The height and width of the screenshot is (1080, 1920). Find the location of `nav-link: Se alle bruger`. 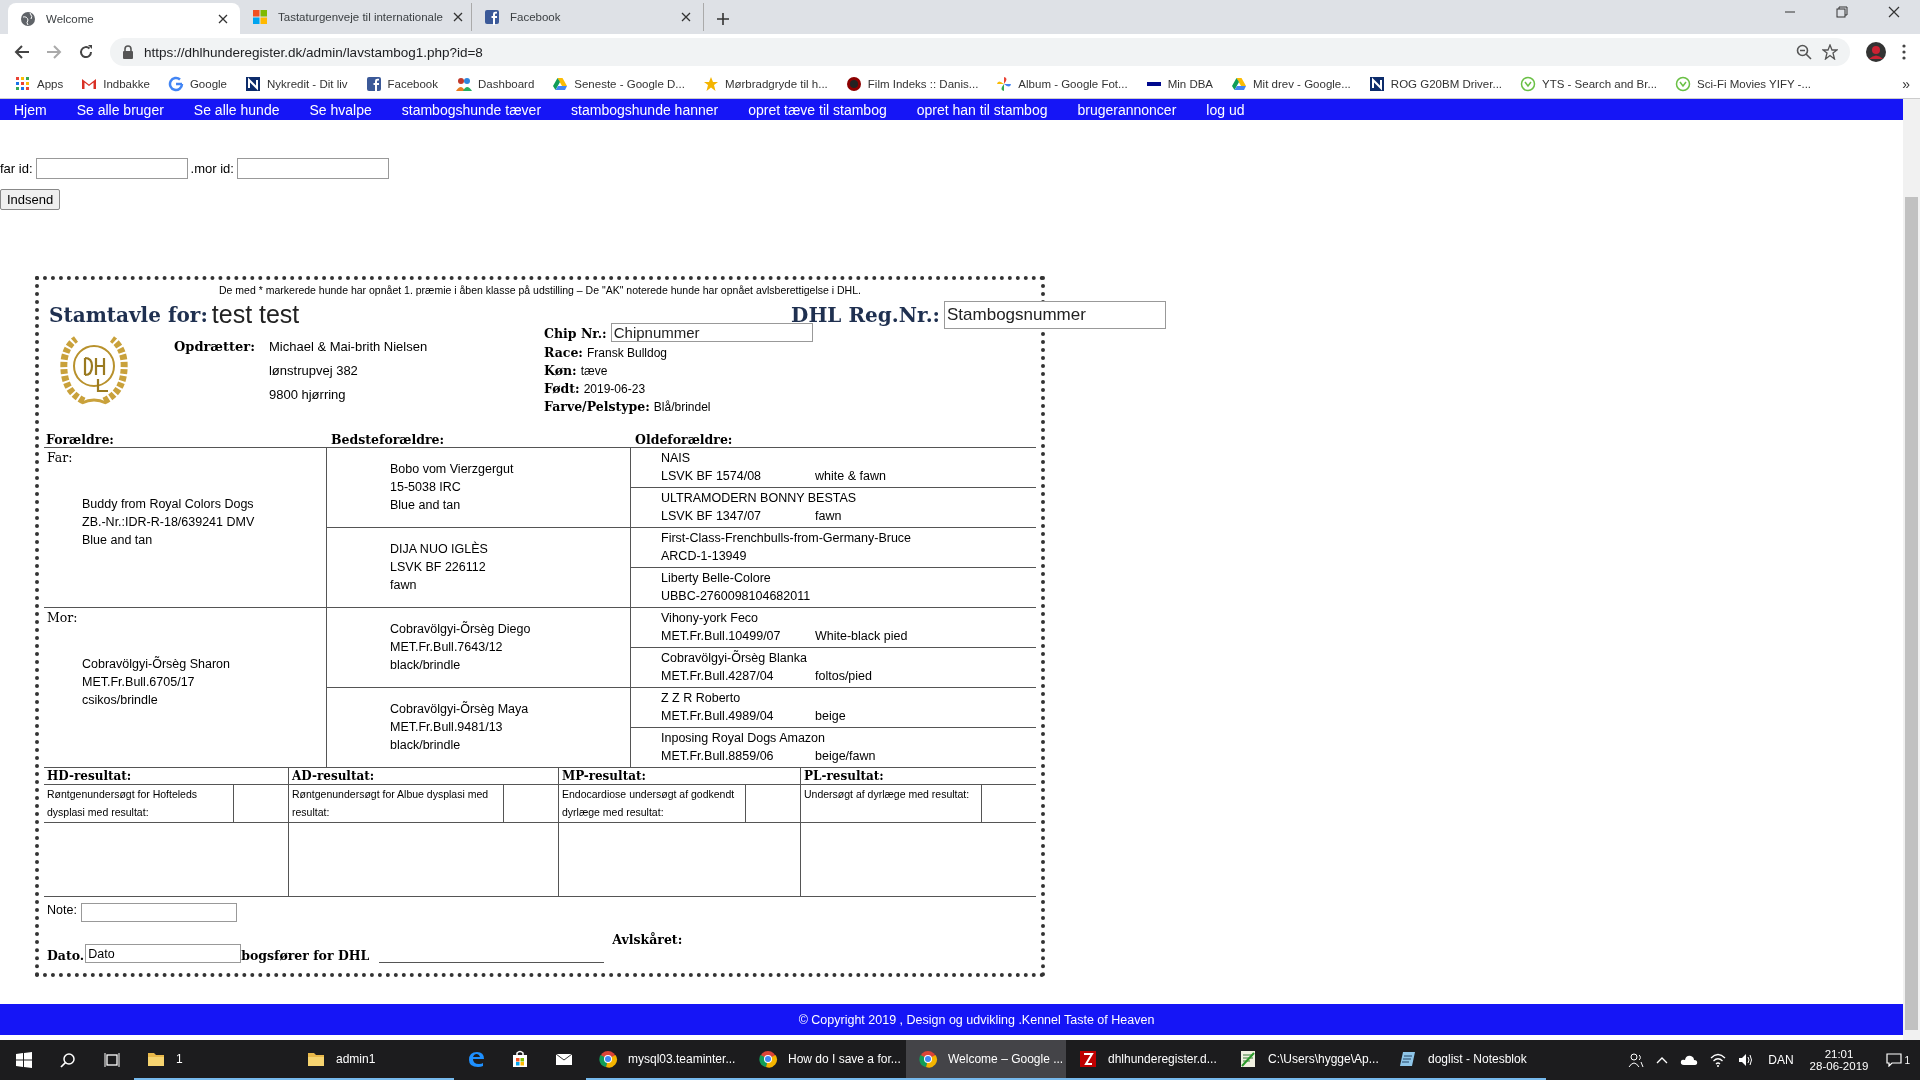

nav-link: Se alle bruger is located at coordinates (120, 109).